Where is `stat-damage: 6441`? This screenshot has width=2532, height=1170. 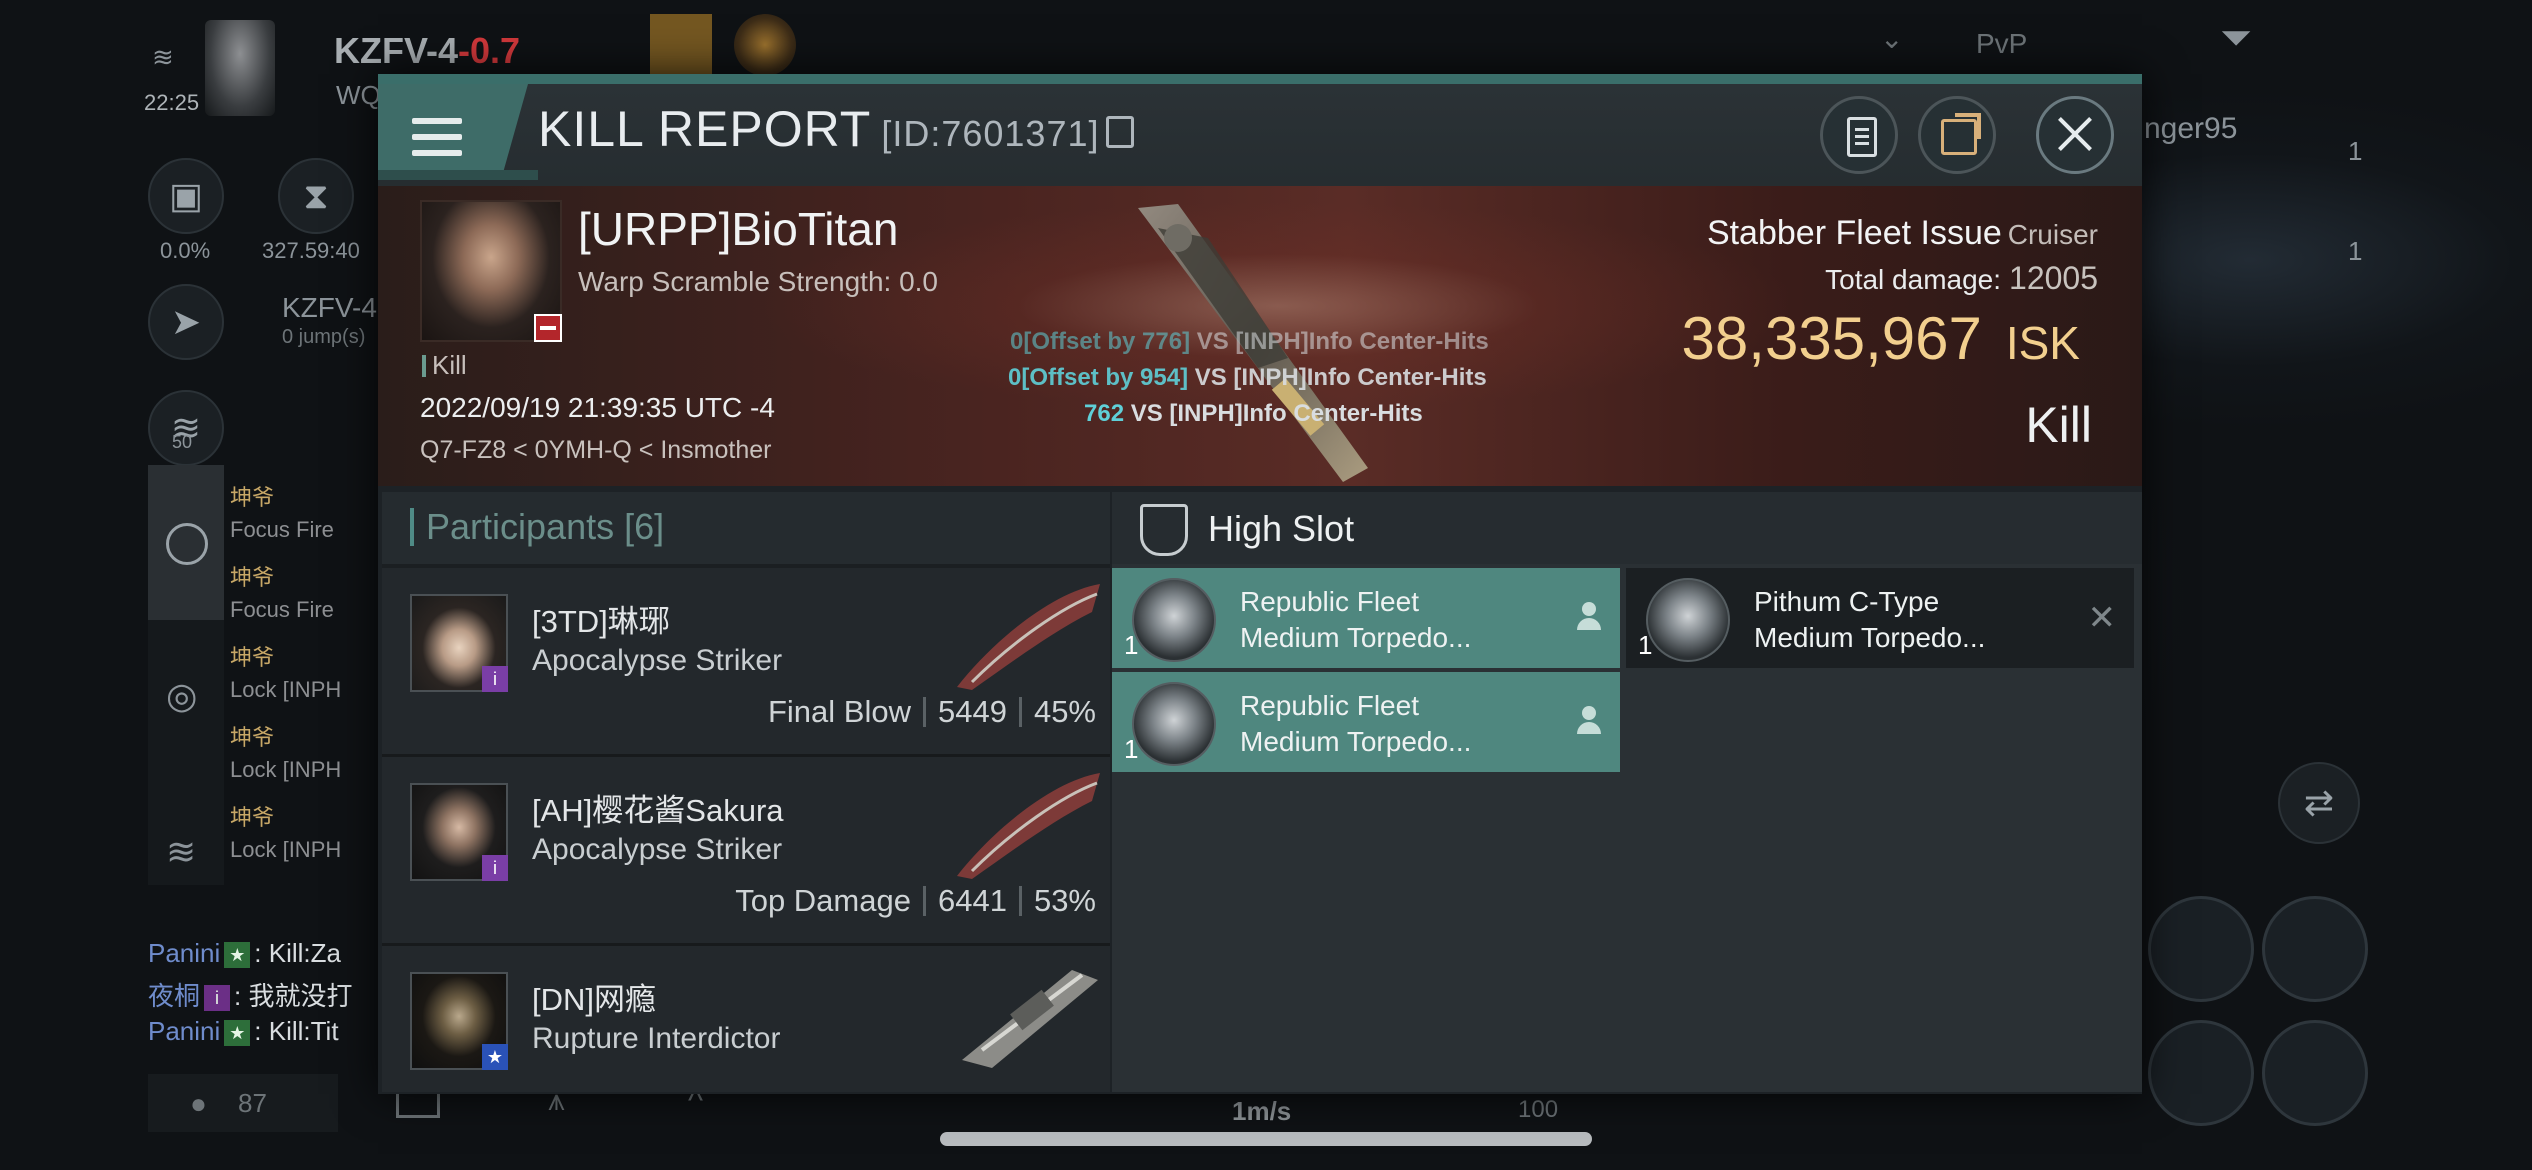
stat-damage: 6441 is located at coordinates (972, 900).